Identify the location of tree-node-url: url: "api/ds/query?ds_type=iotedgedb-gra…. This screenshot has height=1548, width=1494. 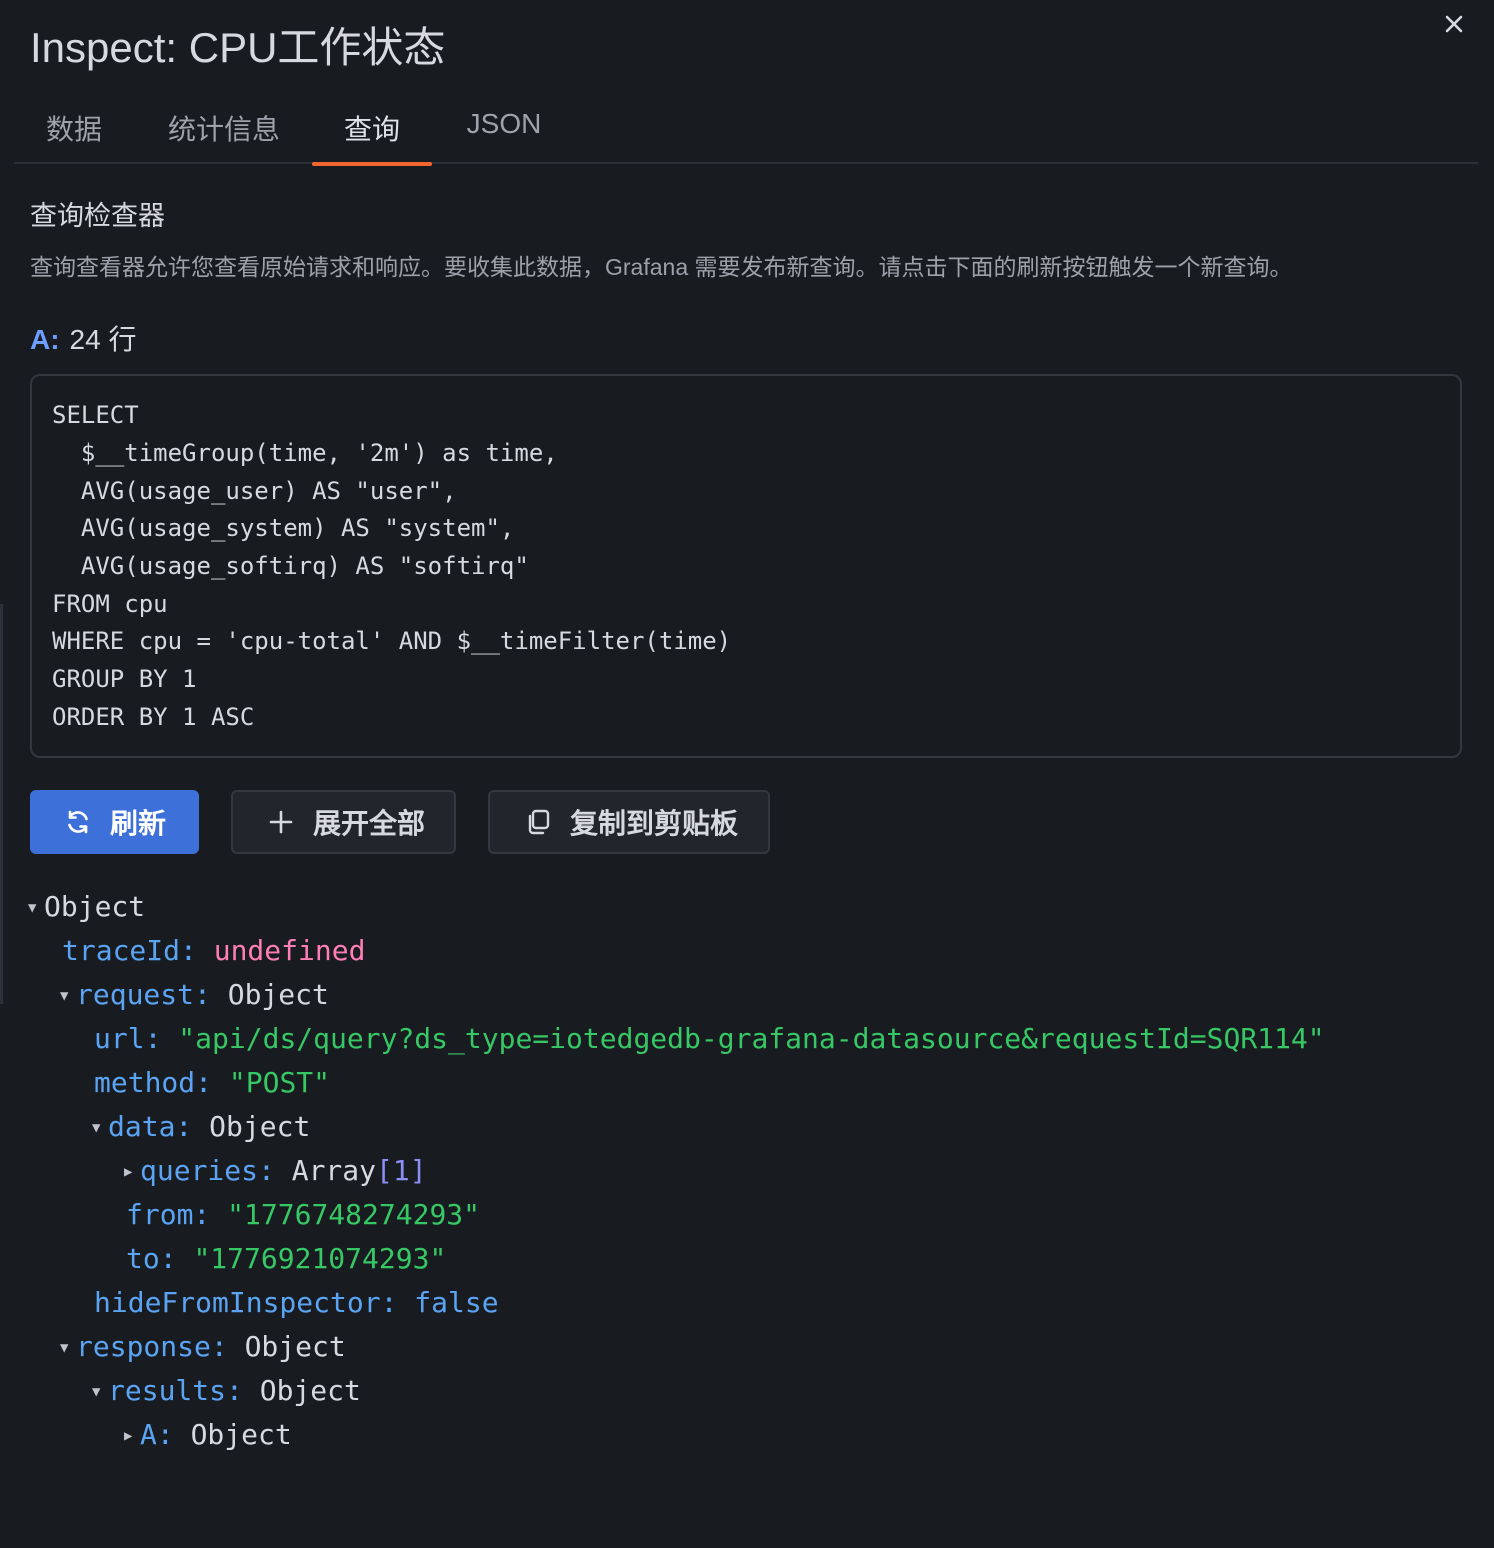
(709, 1039).